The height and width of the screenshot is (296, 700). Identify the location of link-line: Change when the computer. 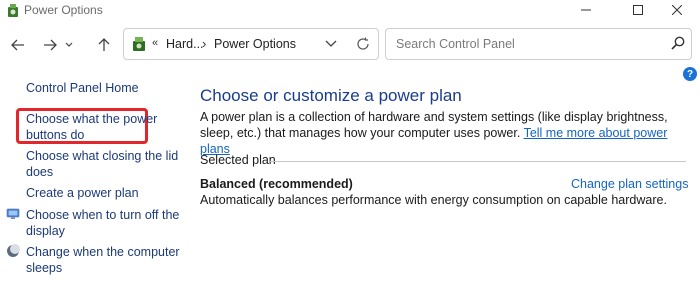
(103, 252).